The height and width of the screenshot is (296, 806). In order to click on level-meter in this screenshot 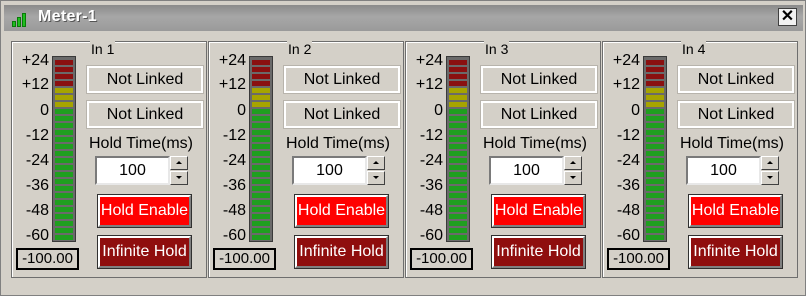, I will do `click(64, 149)`.